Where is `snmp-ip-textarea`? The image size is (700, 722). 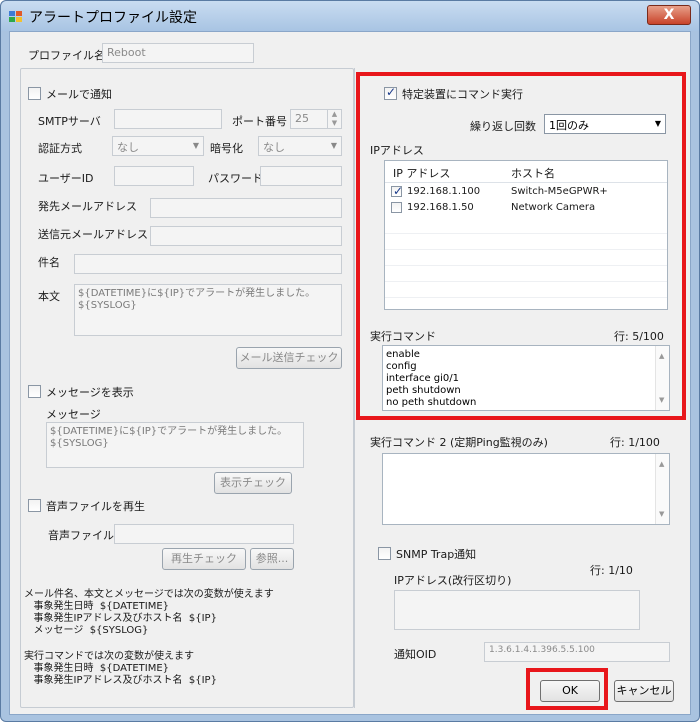
snmp-ip-textarea is located at coordinates (517, 610).